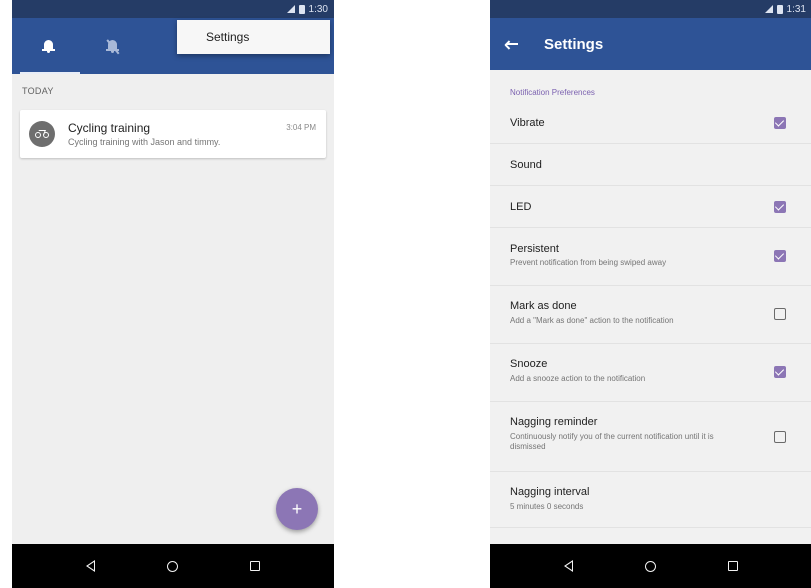  Describe the element at coordinates (780, 437) in the screenshot. I see `nagging-reminder-checkbox` at that location.